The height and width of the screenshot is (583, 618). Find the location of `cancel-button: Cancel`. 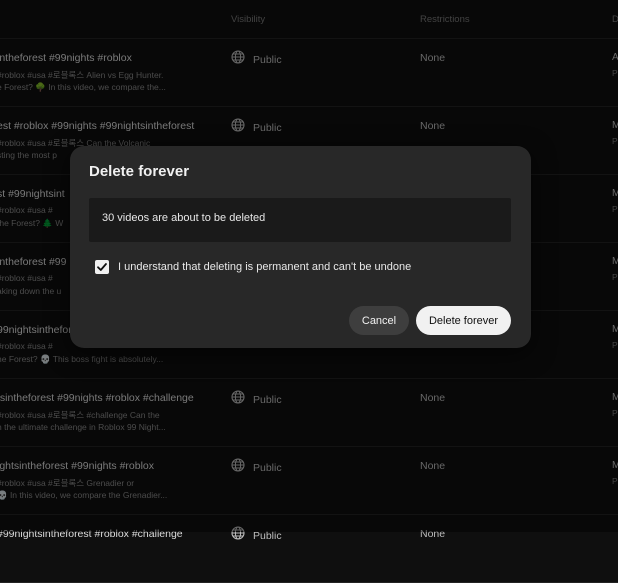

cancel-button: Cancel is located at coordinates (379, 320).